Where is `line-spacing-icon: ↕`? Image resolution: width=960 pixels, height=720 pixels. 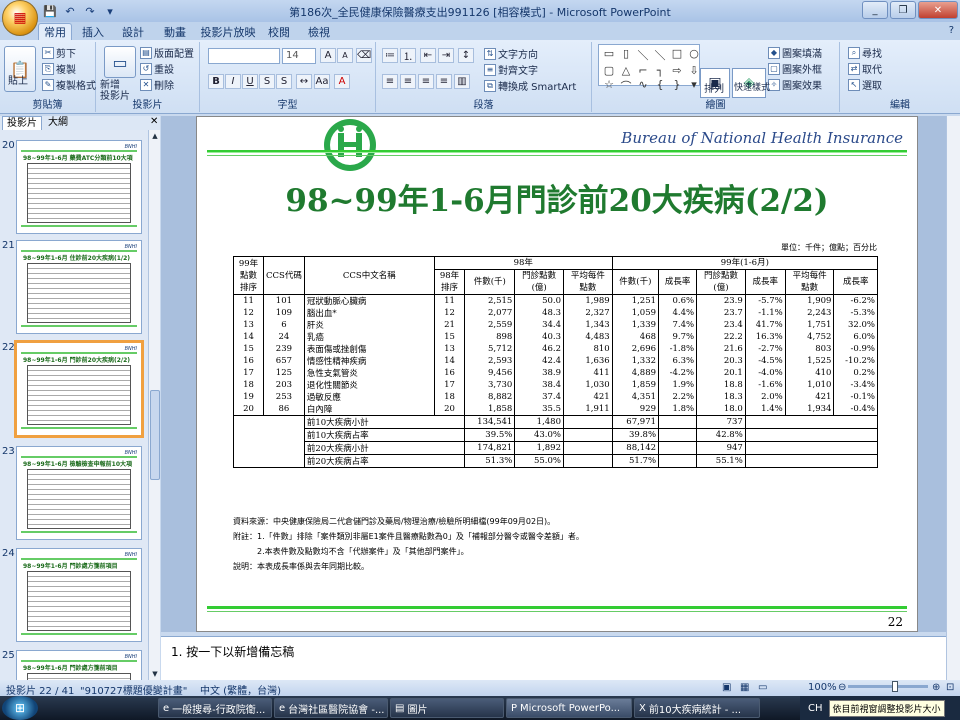 line-spacing-icon: ↕ is located at coordinates (466, 55).